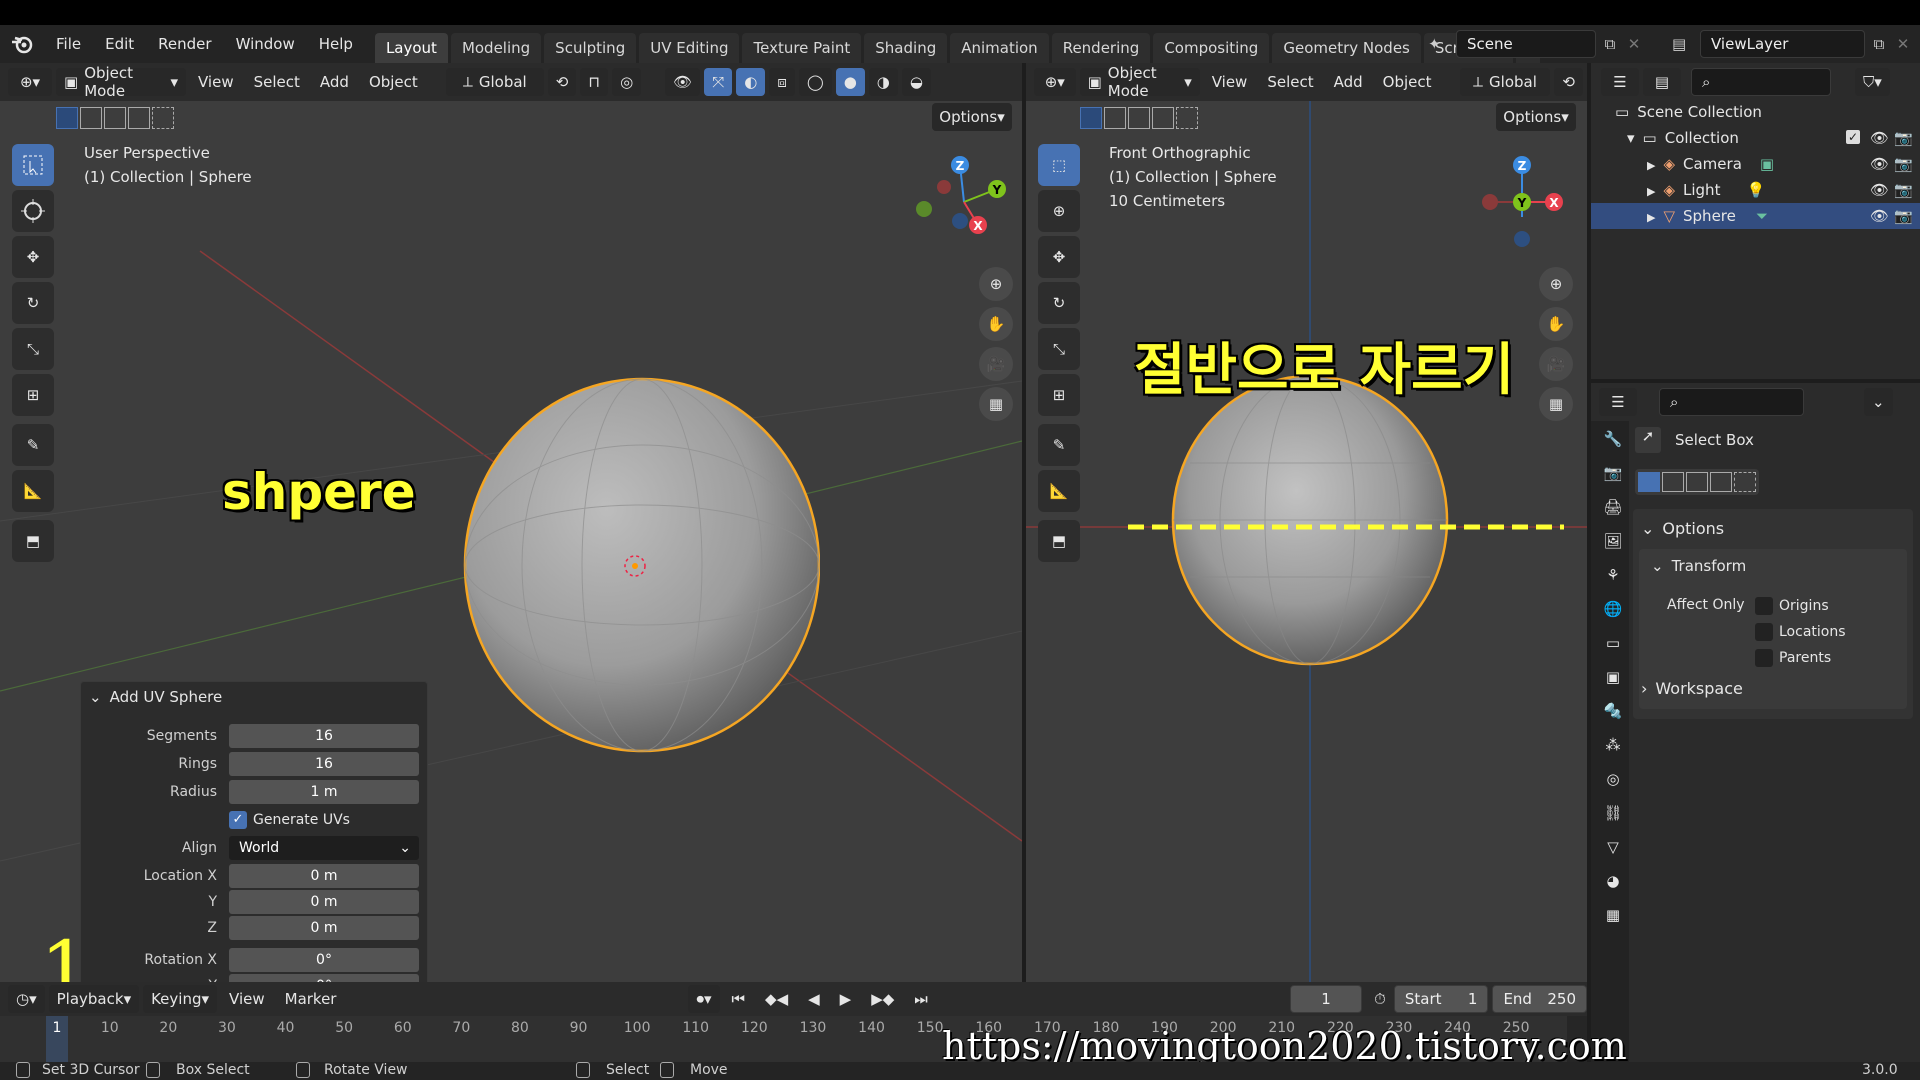 This screenshot has height=1080, width=1920. I want to click on location-z-field: 0 m, so click(324, 928).